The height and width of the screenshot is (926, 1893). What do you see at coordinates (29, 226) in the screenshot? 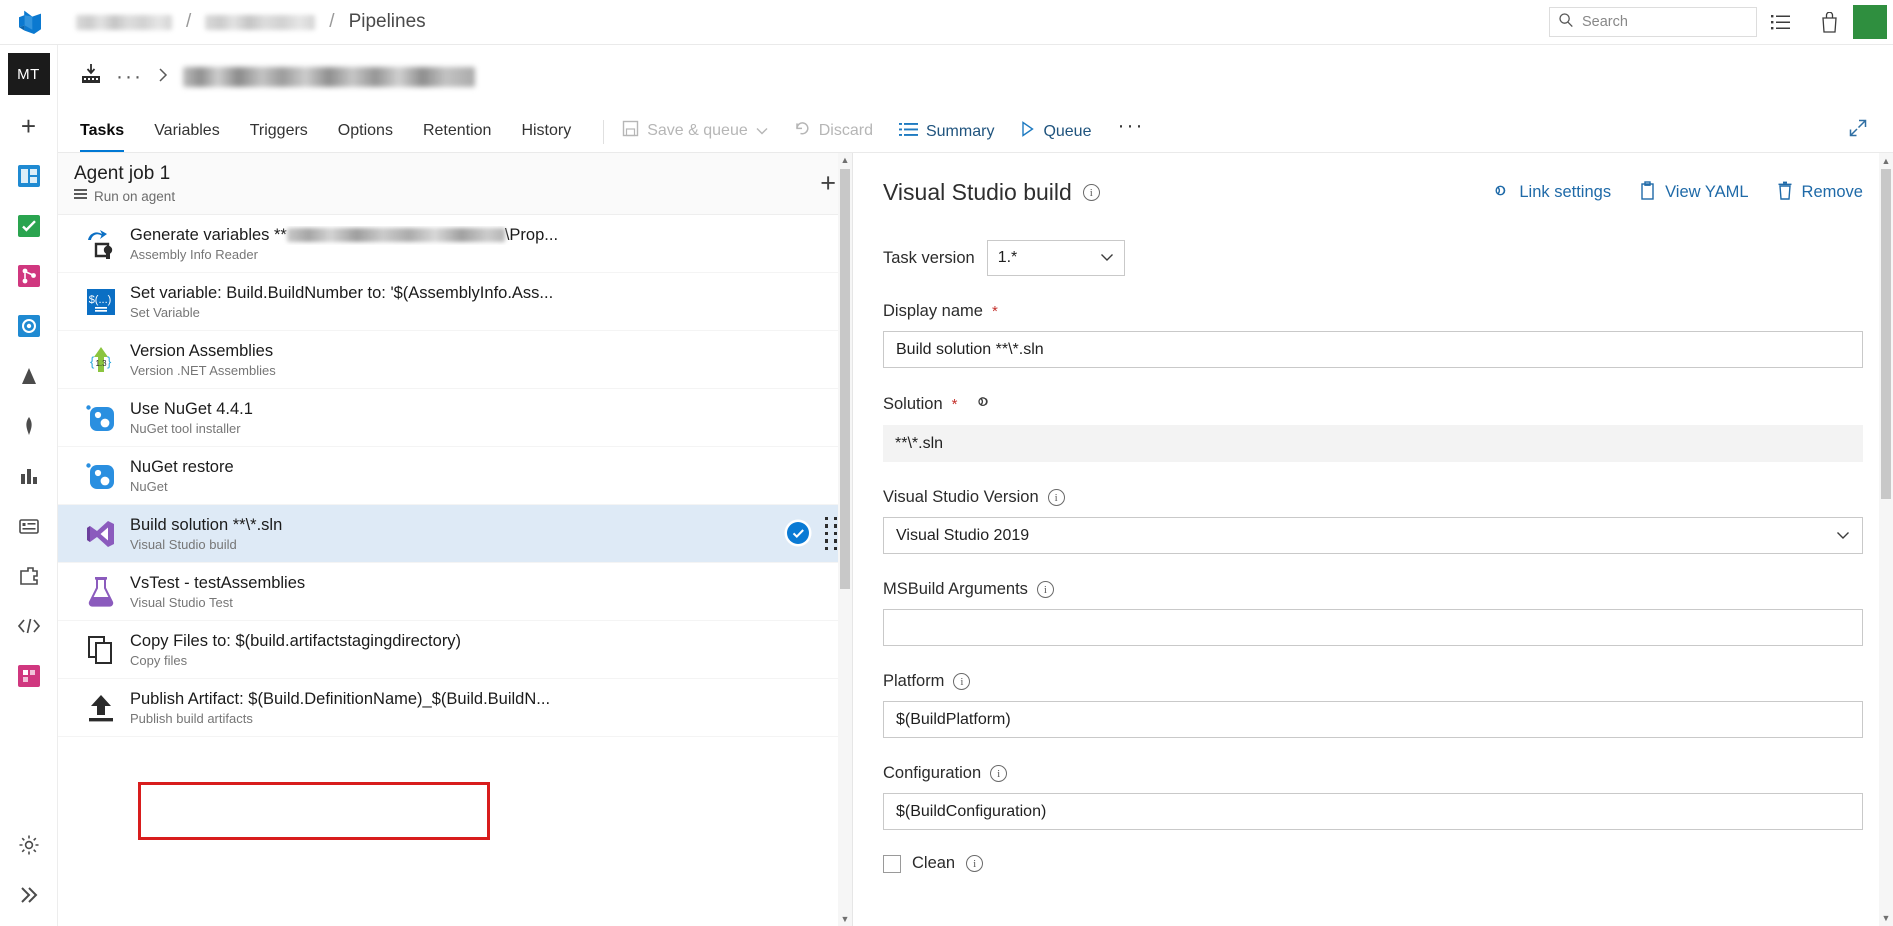
I see `boards-icon` at bounding box center [29, 226].